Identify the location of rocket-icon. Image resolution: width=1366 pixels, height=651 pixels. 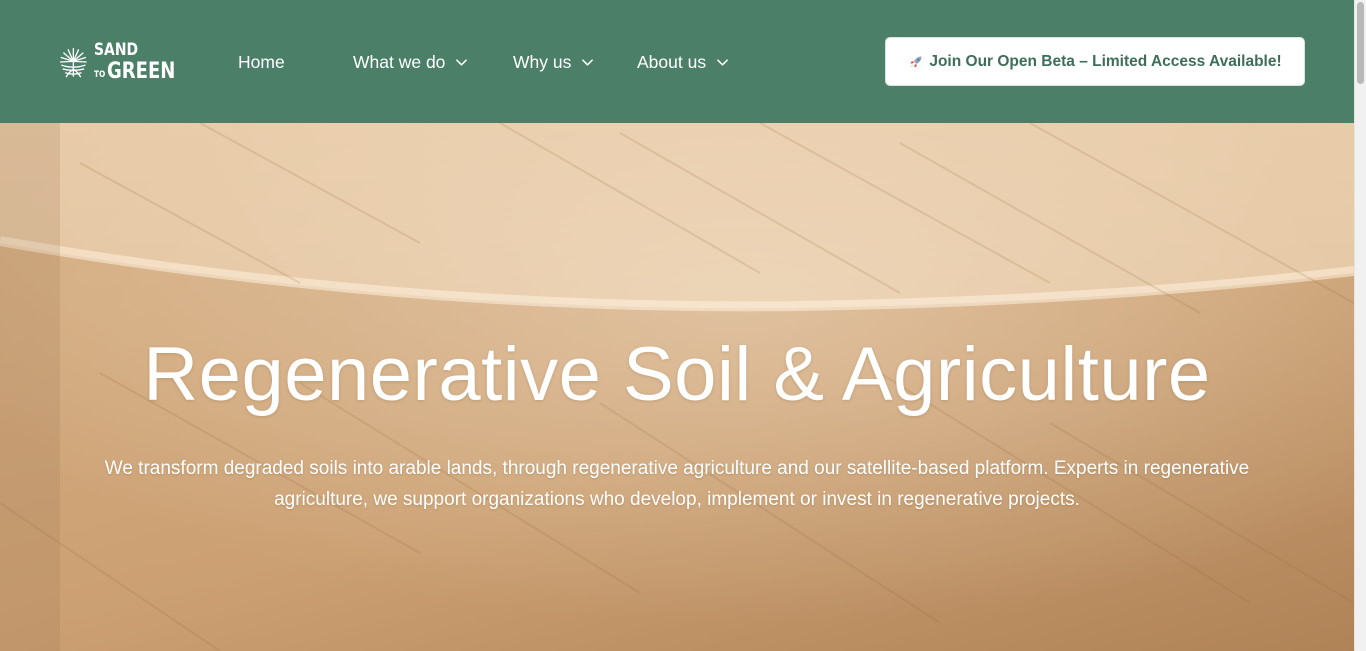
(916, 61).